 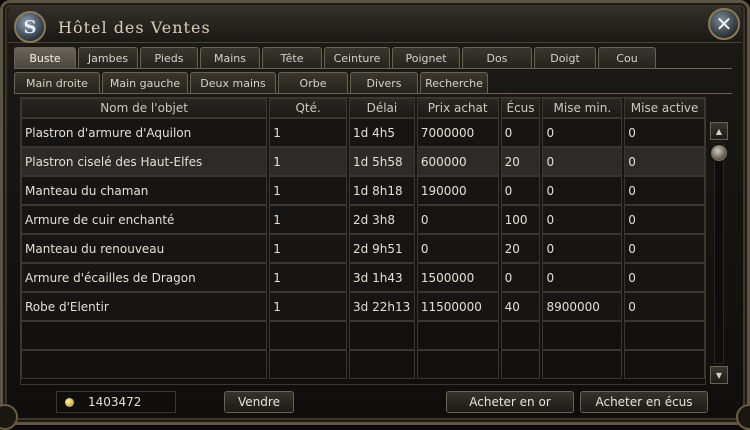 What do you see at coordinates (259, 402) in the screenshot?
I see `sell-button: Vendre` at bounding box center [259, 402].